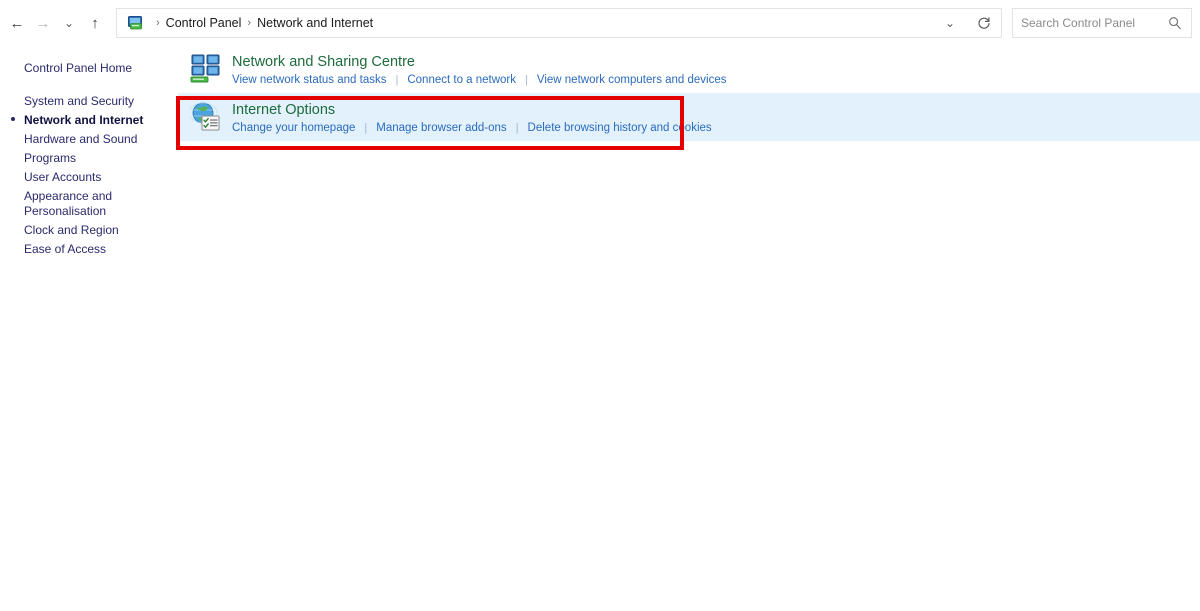 This screenshot has height=611, width=1200. What do you see at coordinates (441, 128) in the screenshot?
I see `link-manage-browser-add-ons: Manage browser add-ons` at bounding box center [441, 128].